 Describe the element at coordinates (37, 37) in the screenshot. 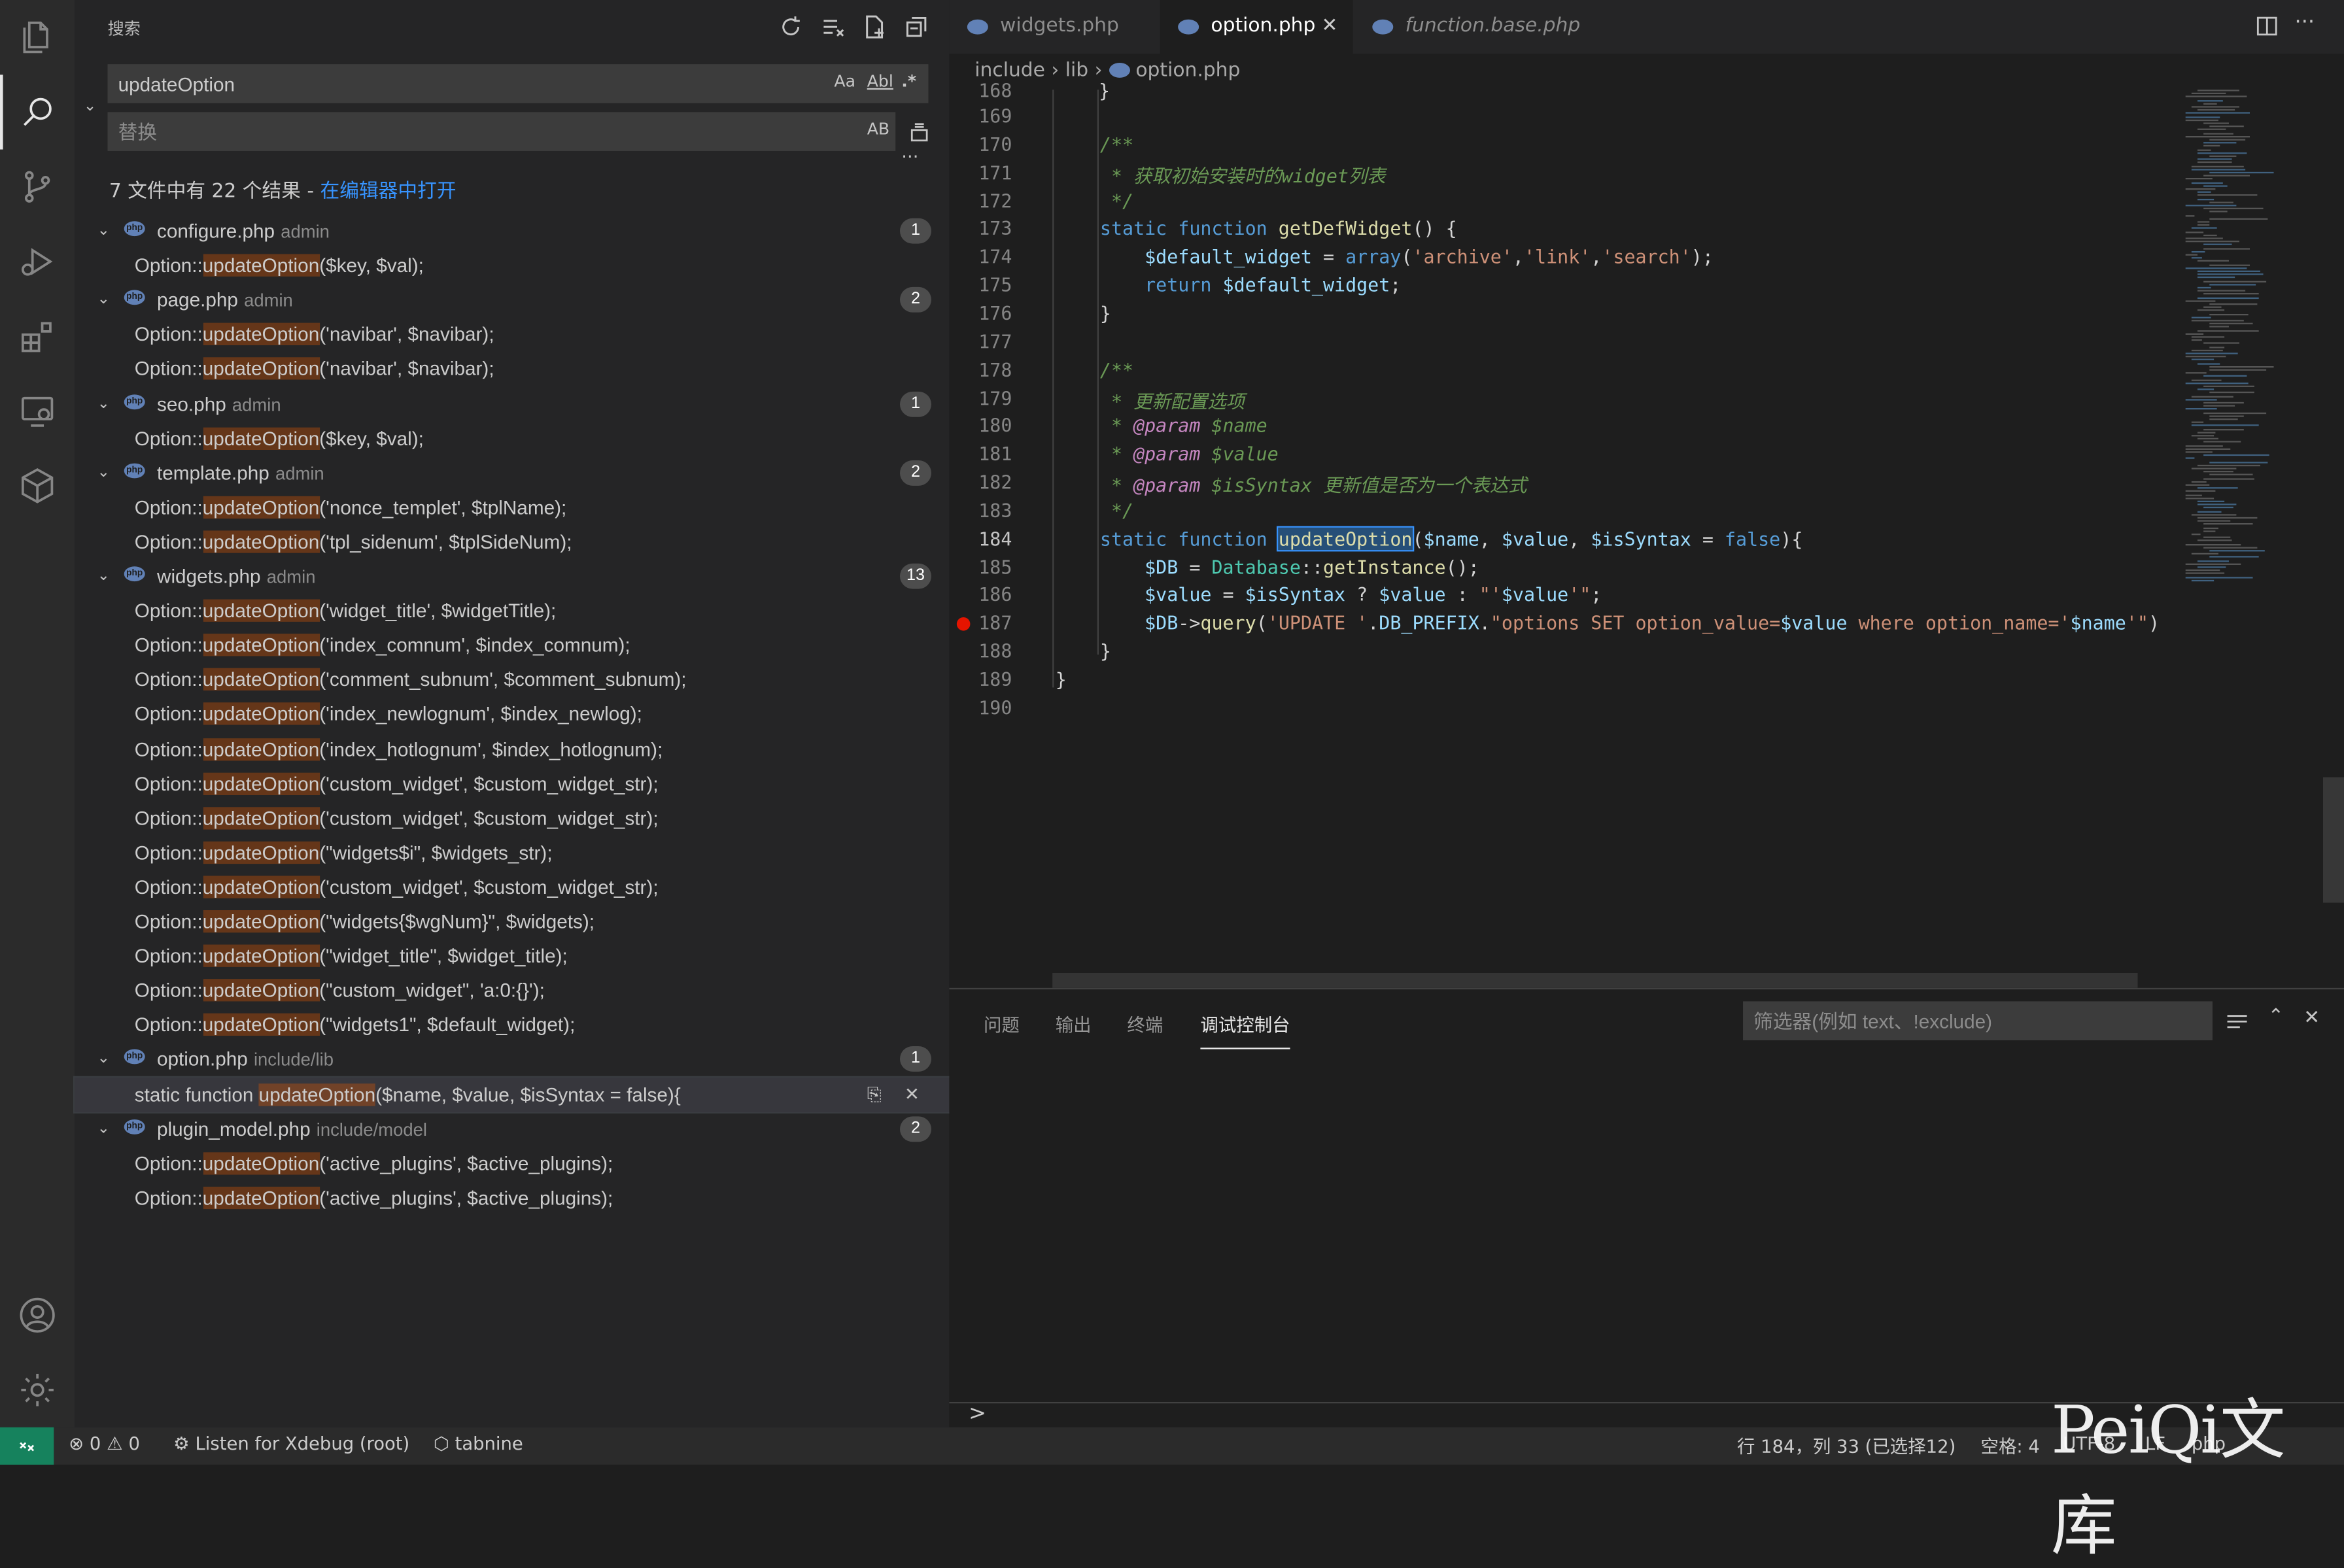

I see `explorer-icon` at that location.